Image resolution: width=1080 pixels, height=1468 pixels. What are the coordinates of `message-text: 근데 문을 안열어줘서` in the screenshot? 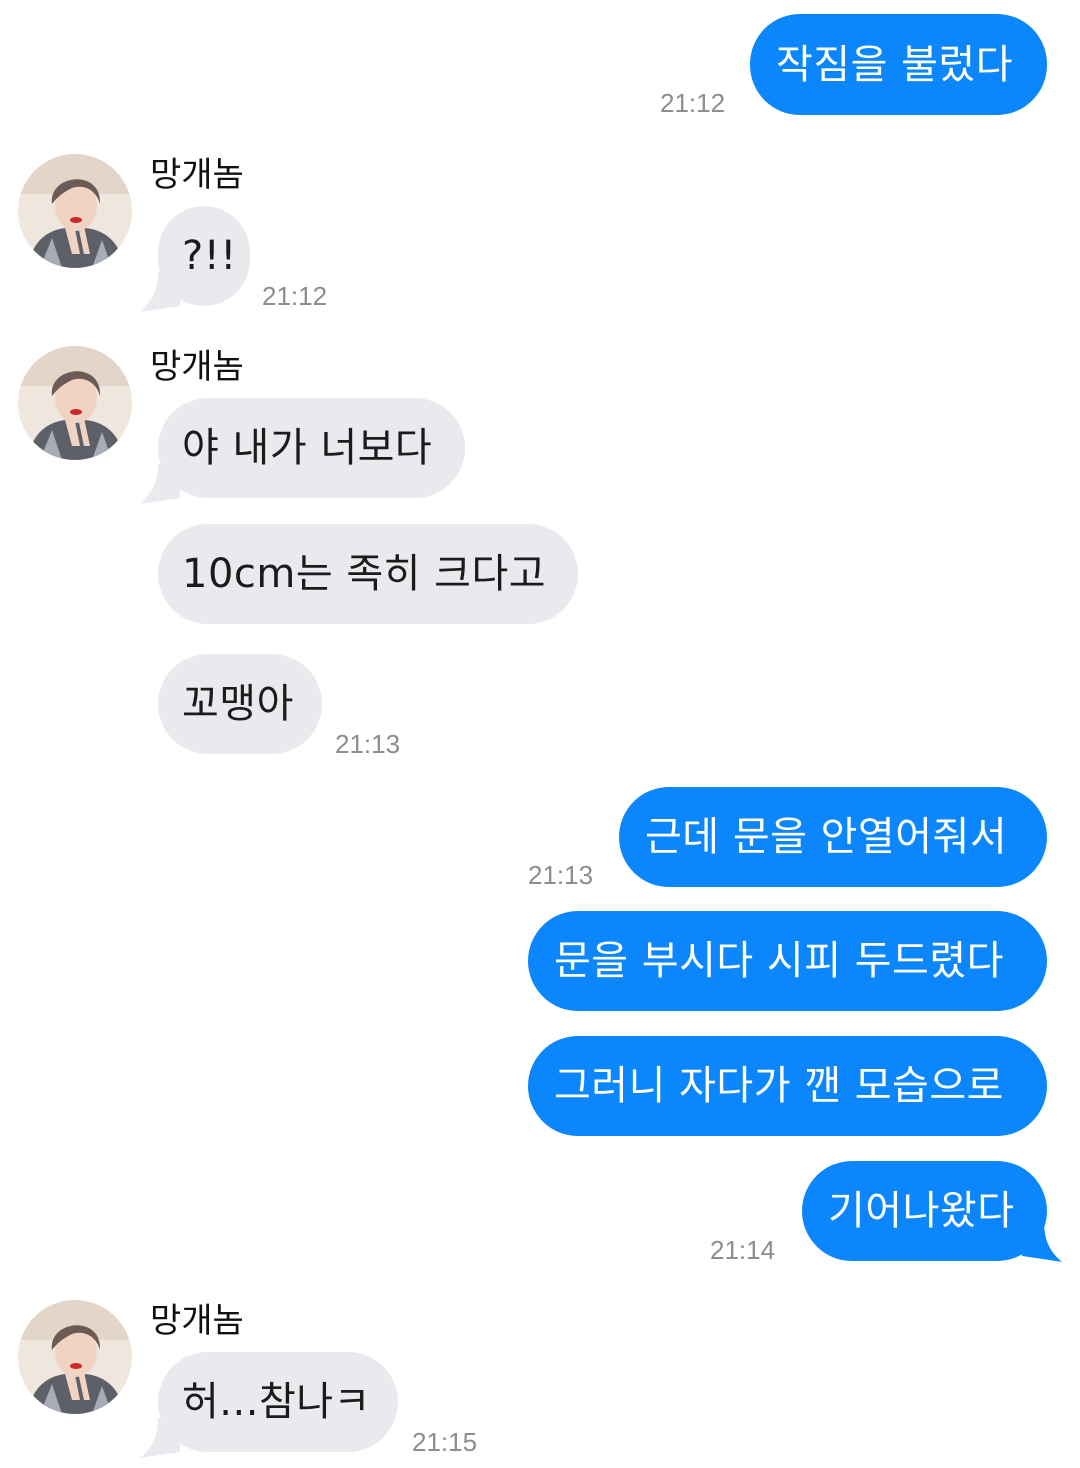 It's located at (826, 837).